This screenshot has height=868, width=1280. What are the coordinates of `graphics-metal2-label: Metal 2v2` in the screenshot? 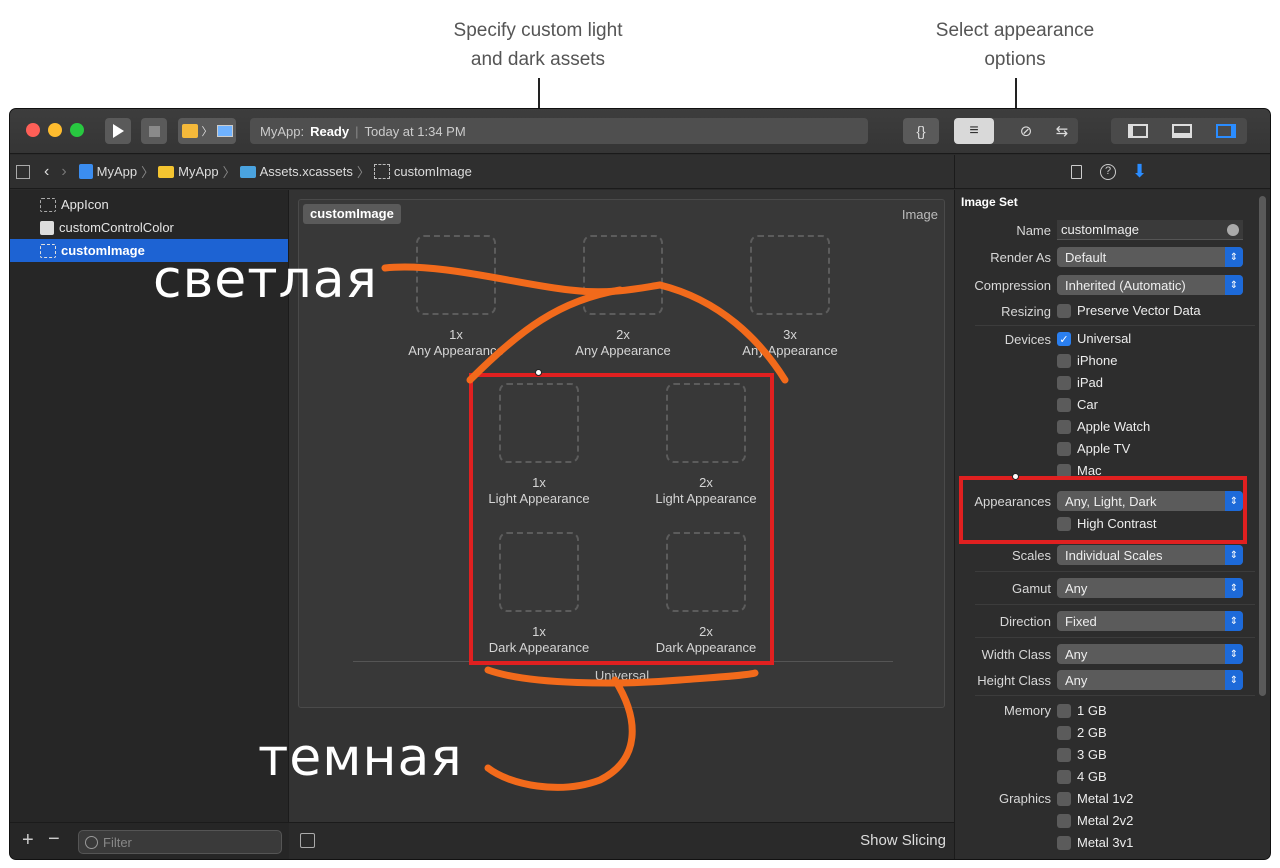 It's located at (1105, 820).